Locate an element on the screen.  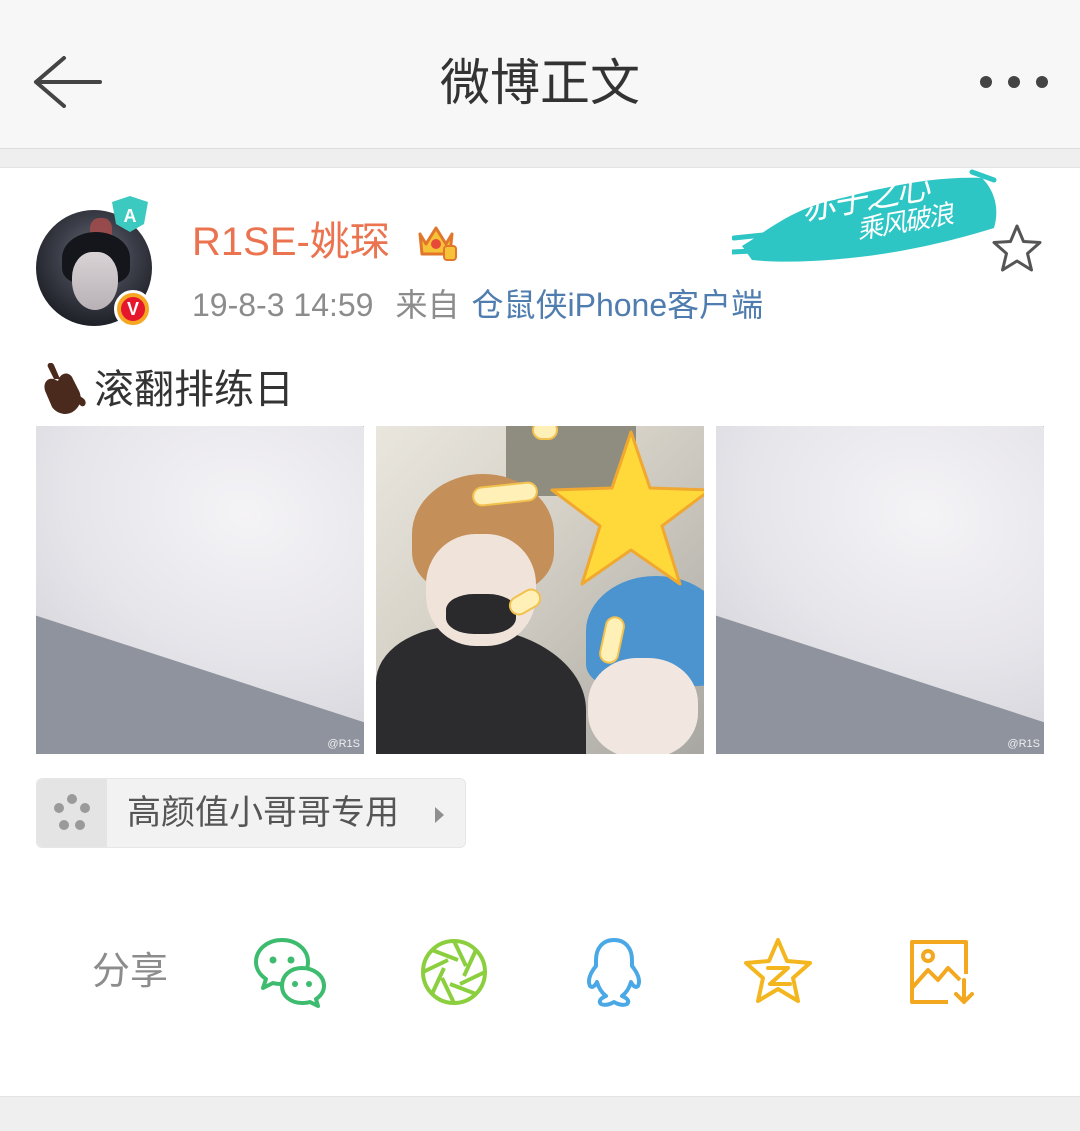
qzone-share-button is located at coordinates (778, 972).